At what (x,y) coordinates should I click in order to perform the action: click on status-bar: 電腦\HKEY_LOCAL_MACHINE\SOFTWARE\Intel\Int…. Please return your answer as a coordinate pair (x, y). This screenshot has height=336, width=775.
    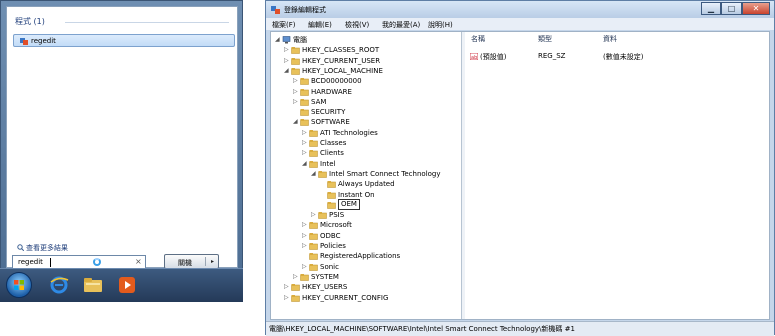
    Looking at the image, I should click on (520, 328).